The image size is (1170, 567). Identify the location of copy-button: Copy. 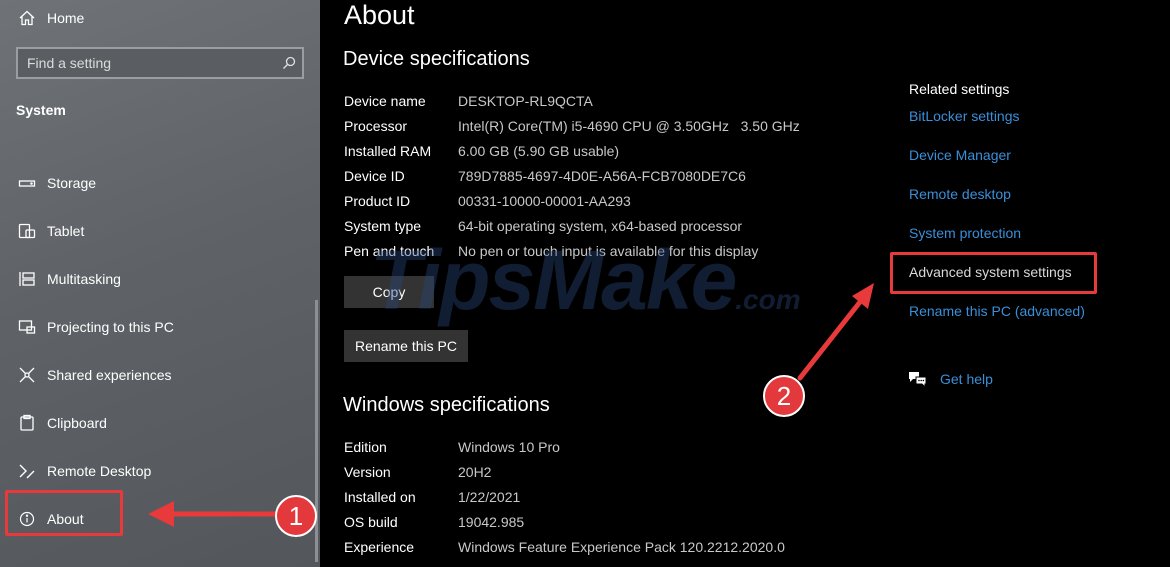
(389, 292).